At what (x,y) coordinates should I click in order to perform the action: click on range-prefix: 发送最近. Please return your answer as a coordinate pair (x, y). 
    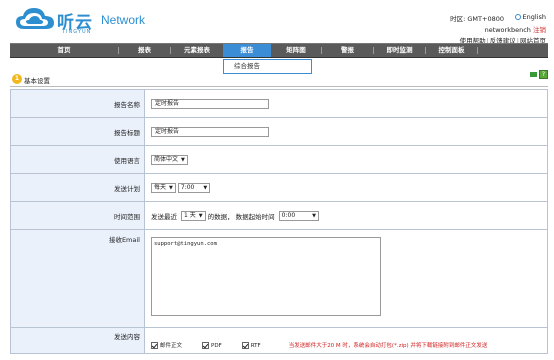
    Looking at the image, I should click on (164, 216).